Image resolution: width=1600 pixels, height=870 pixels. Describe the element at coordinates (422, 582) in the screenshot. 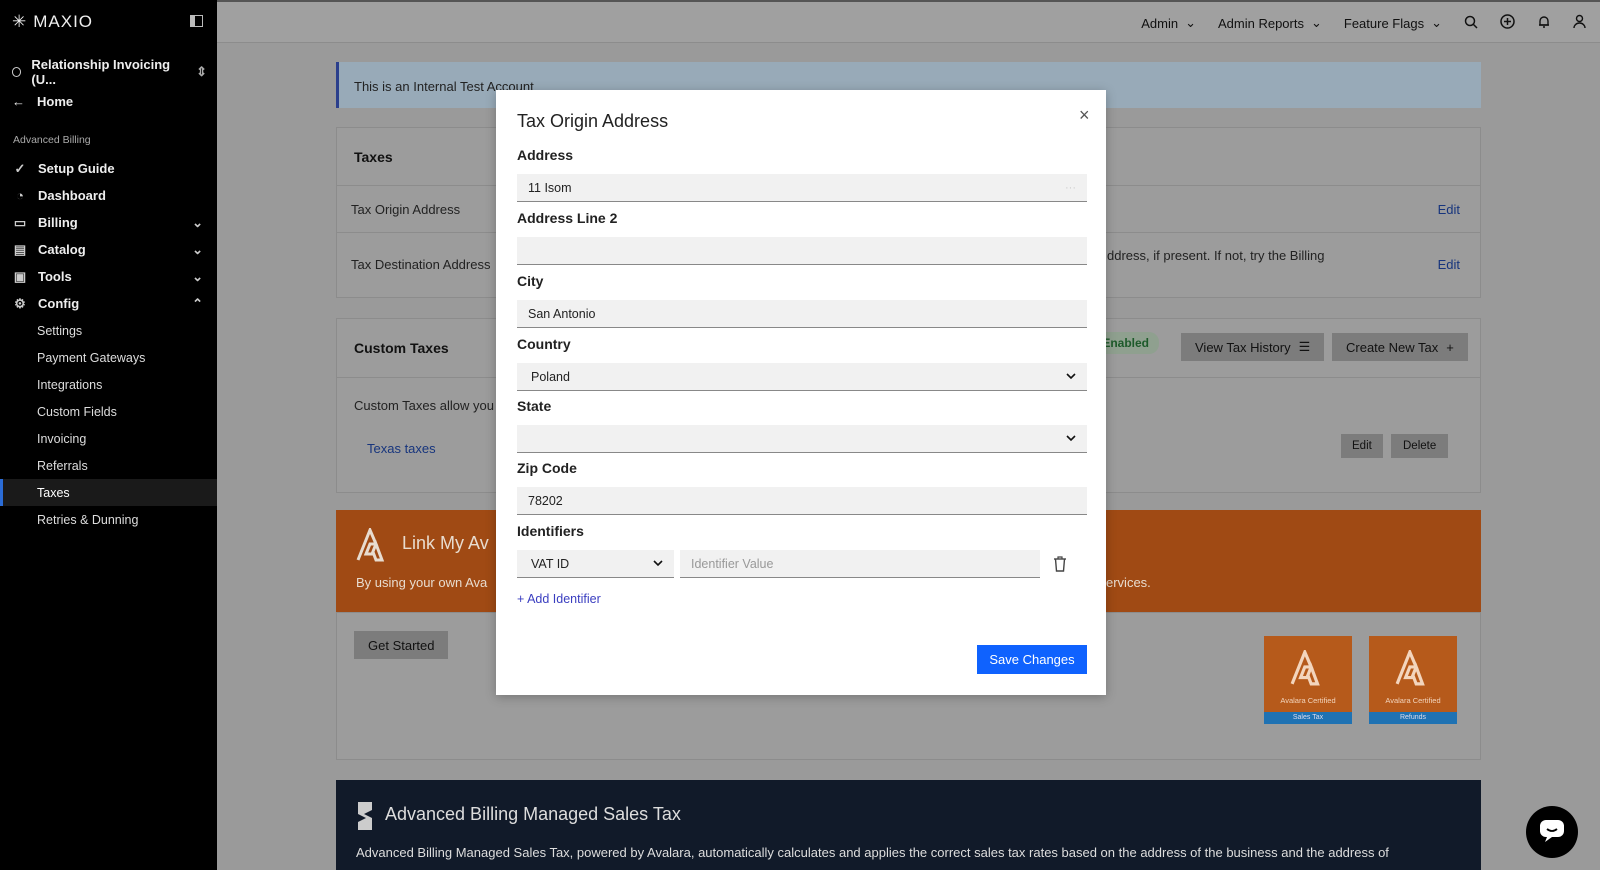

I see `avalara-link-desc: By using your own Ava` at that location.